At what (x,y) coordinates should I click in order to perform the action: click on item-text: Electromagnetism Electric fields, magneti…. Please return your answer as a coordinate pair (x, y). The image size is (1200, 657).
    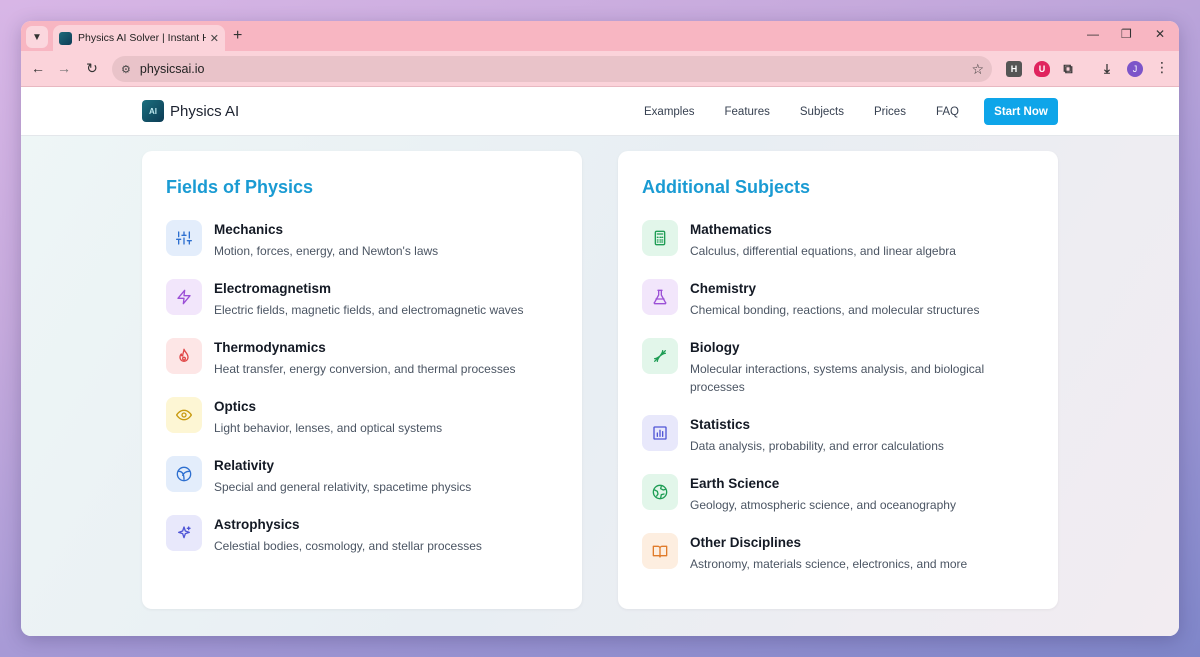
    Looking at the image, I should click on (368, 299).